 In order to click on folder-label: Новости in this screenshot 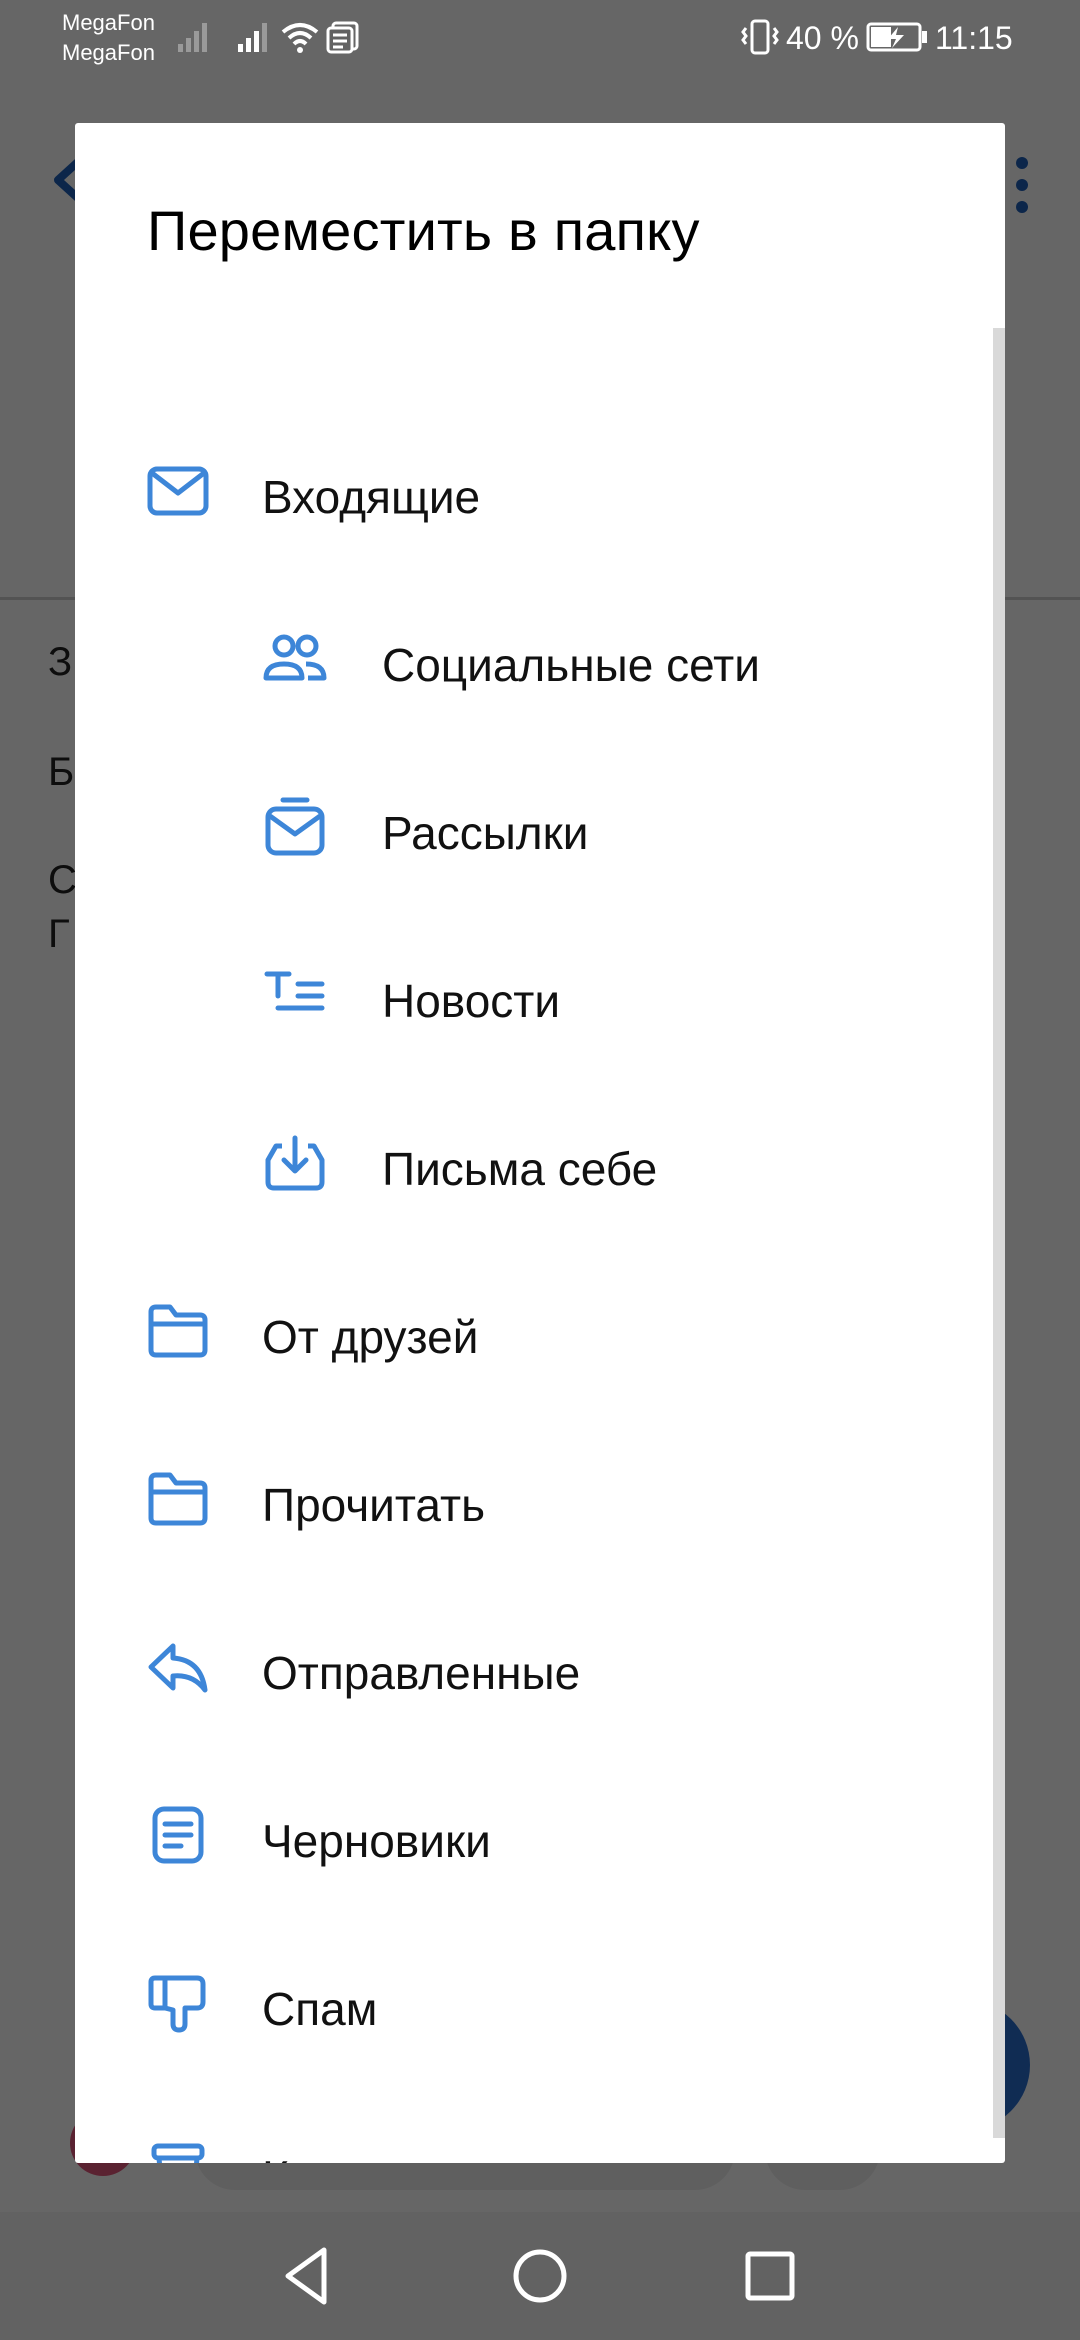, I will do `click(471, 1001)`.